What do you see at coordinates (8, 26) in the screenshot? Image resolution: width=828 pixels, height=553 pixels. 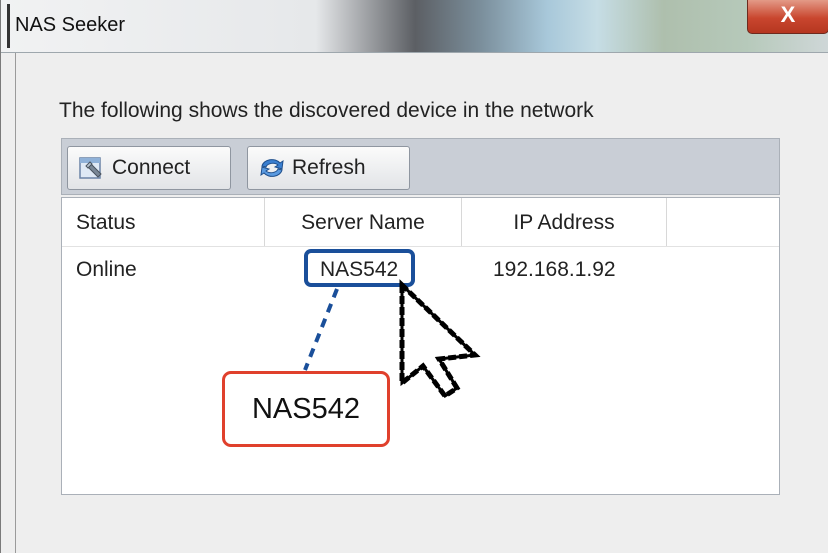 I see `window-frame-edge` at bounding box center [8, 26].